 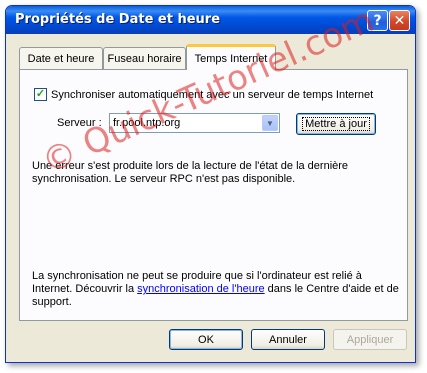 I want to click on apply-button: Appliquer, so click(x=370, y=339).